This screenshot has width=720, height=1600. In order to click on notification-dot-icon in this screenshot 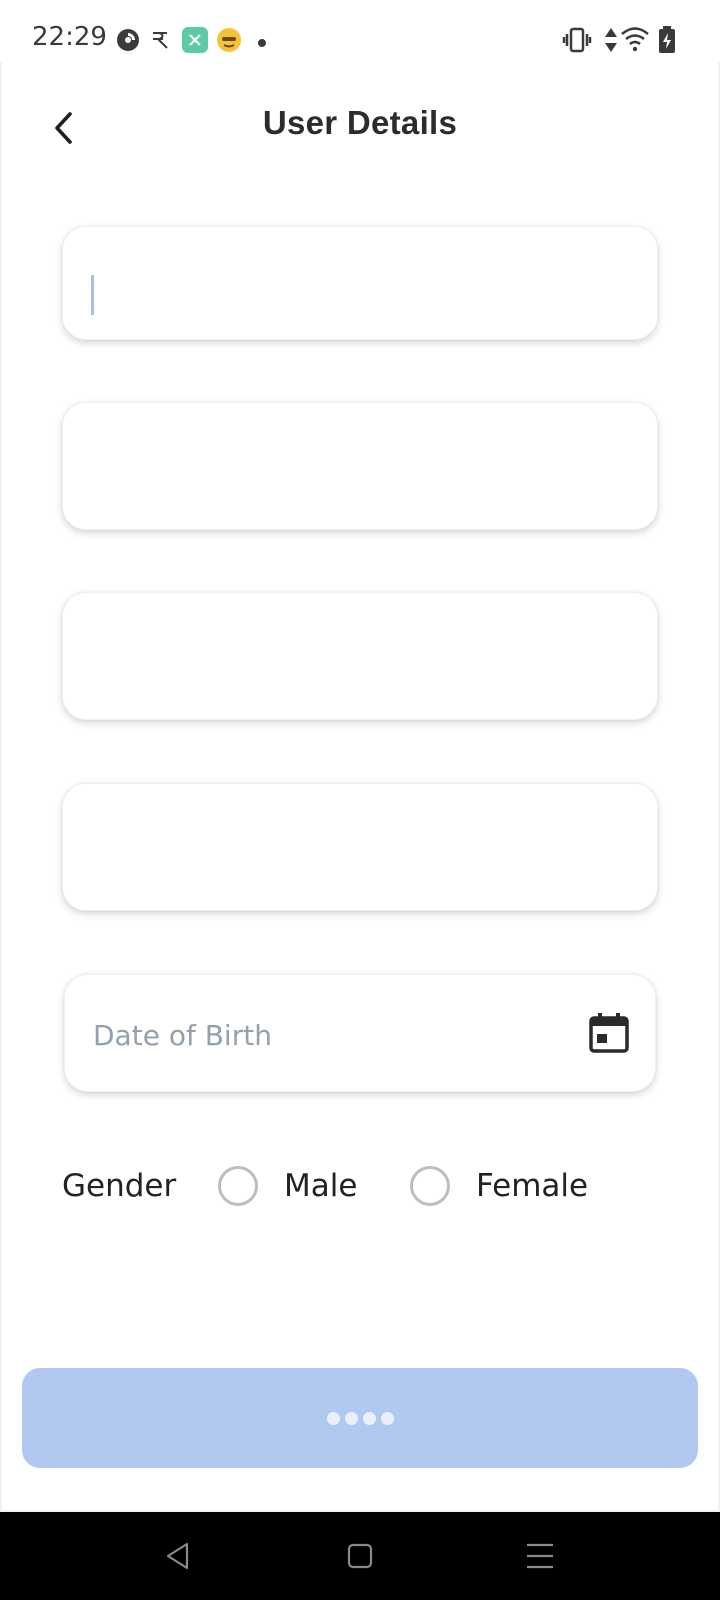, I will do `click(262, 44)`.